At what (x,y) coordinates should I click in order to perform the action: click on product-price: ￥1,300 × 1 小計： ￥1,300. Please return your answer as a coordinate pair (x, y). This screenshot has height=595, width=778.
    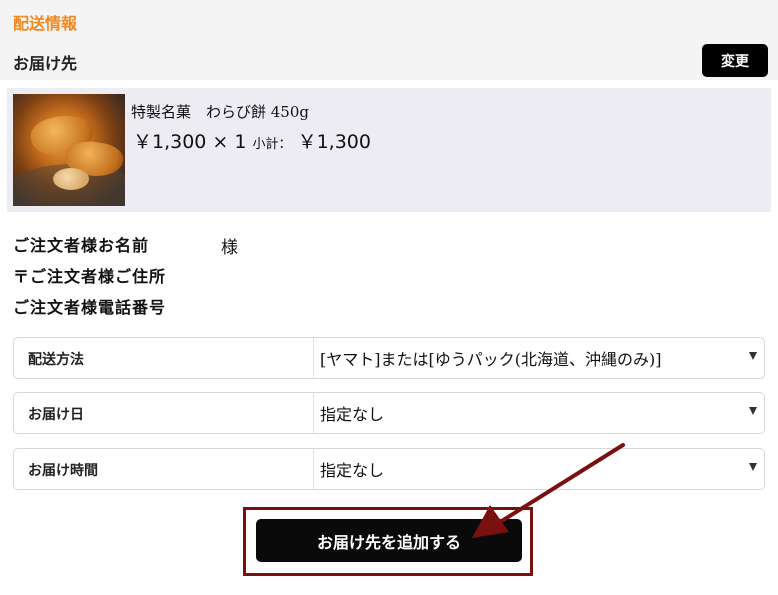
    Looking at the image, I should click on (252, 140).